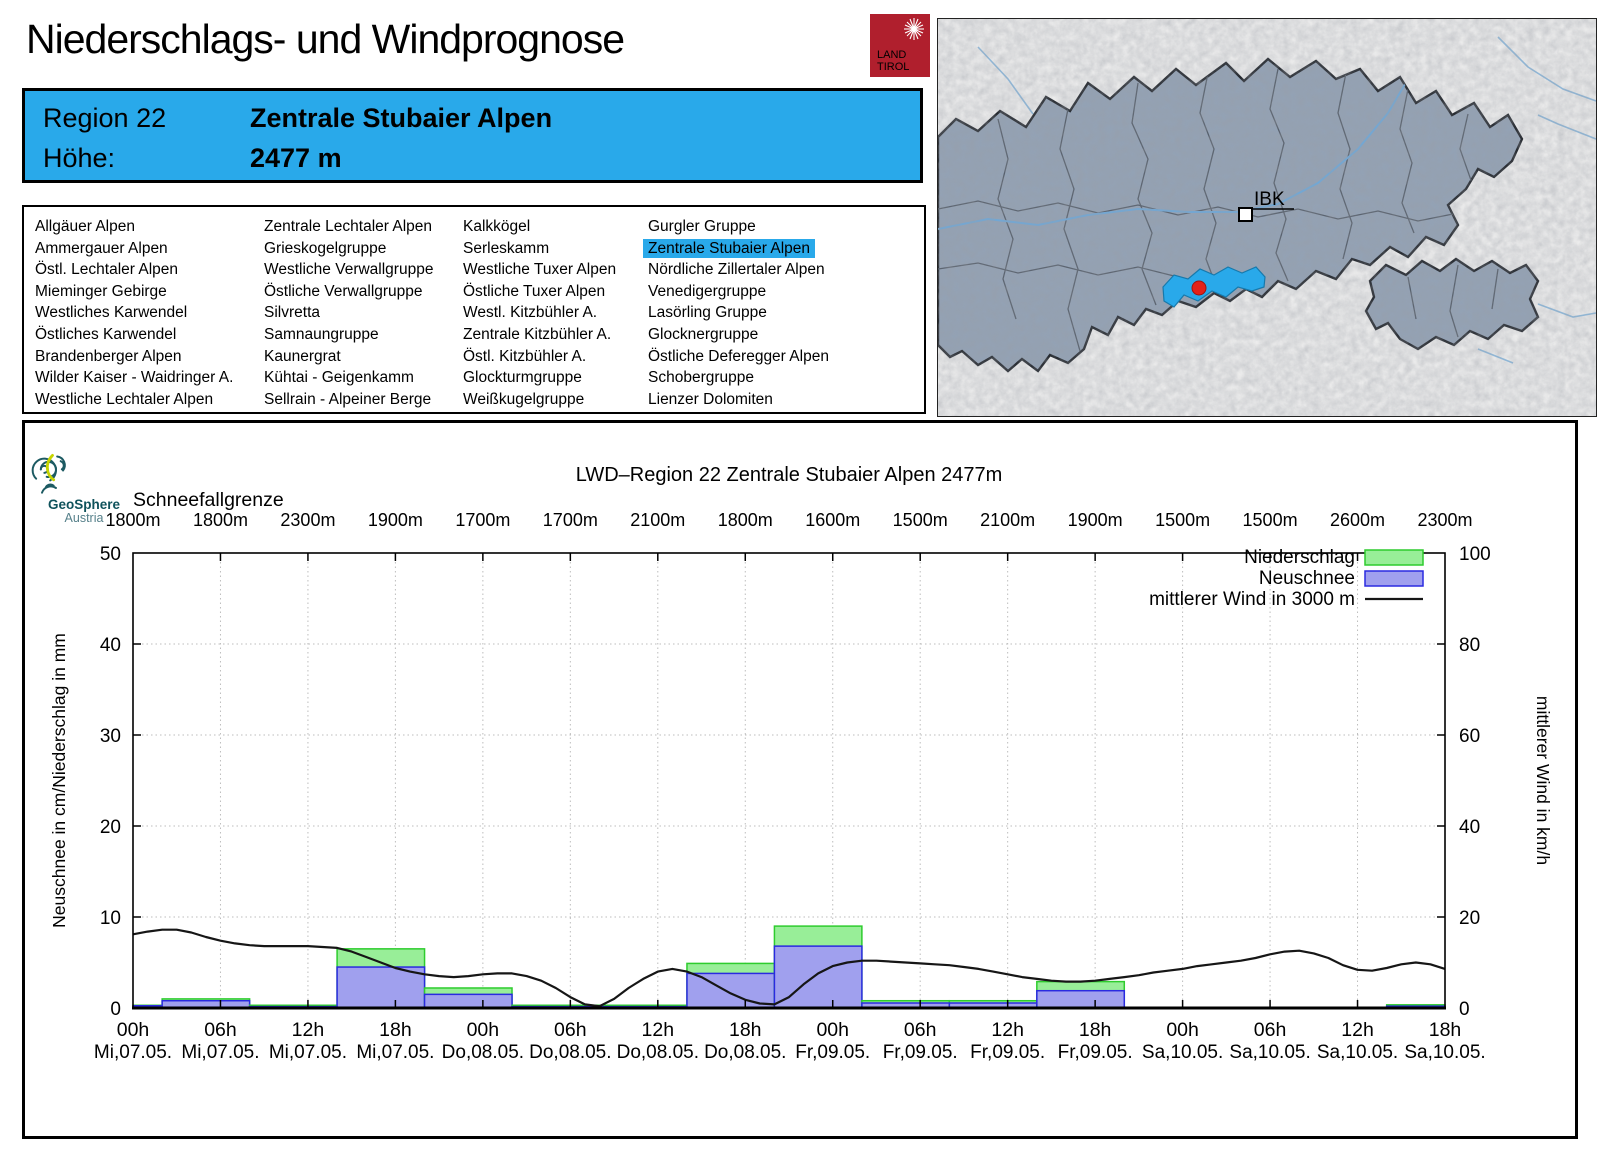 This screenshot has height=1153, width=1600. I want to click on y-axis-left-tick-label: 20, so click(110, 827).